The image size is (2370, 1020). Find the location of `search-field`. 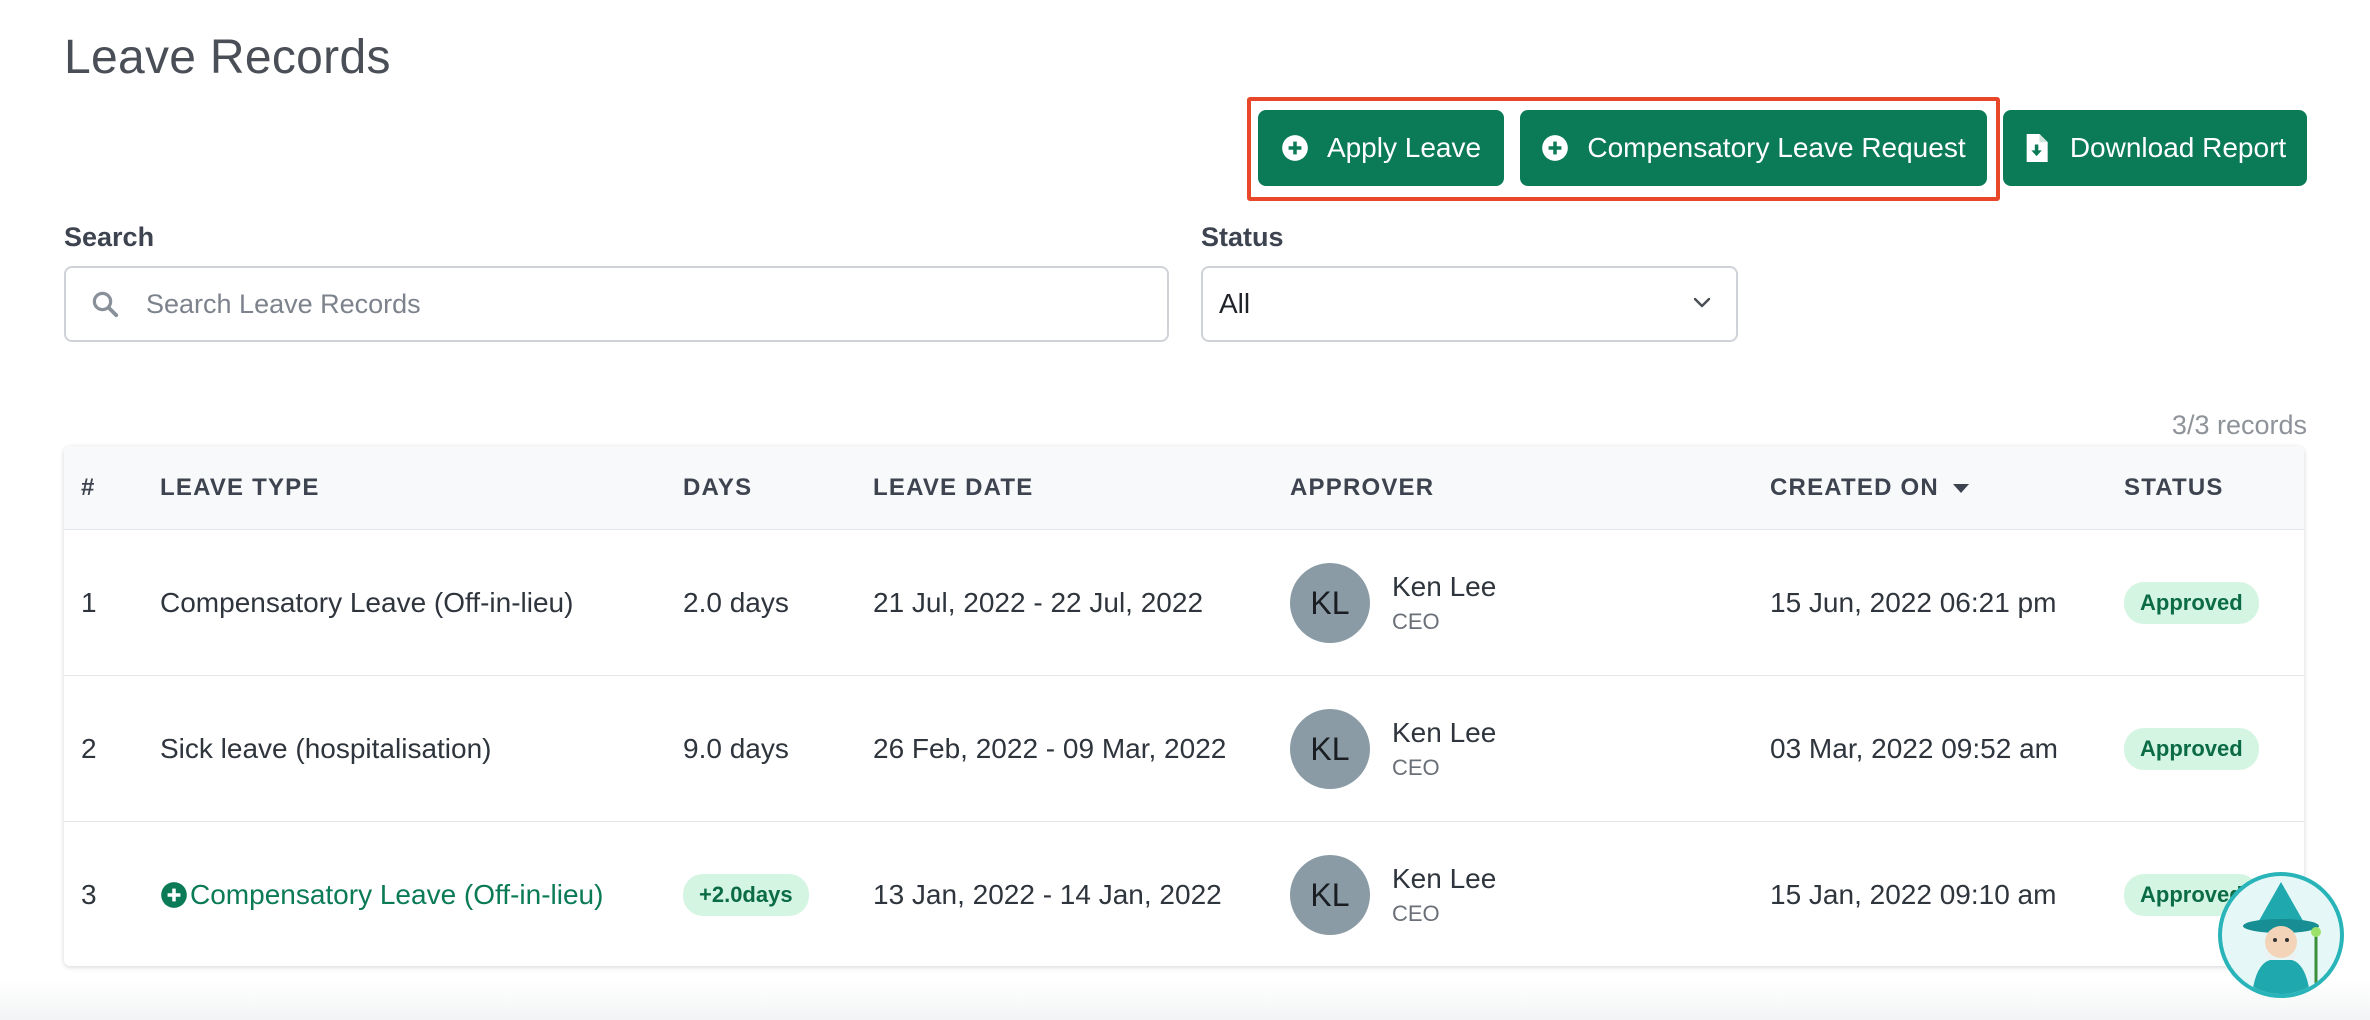

search-field is located at coordinates (616, 304).